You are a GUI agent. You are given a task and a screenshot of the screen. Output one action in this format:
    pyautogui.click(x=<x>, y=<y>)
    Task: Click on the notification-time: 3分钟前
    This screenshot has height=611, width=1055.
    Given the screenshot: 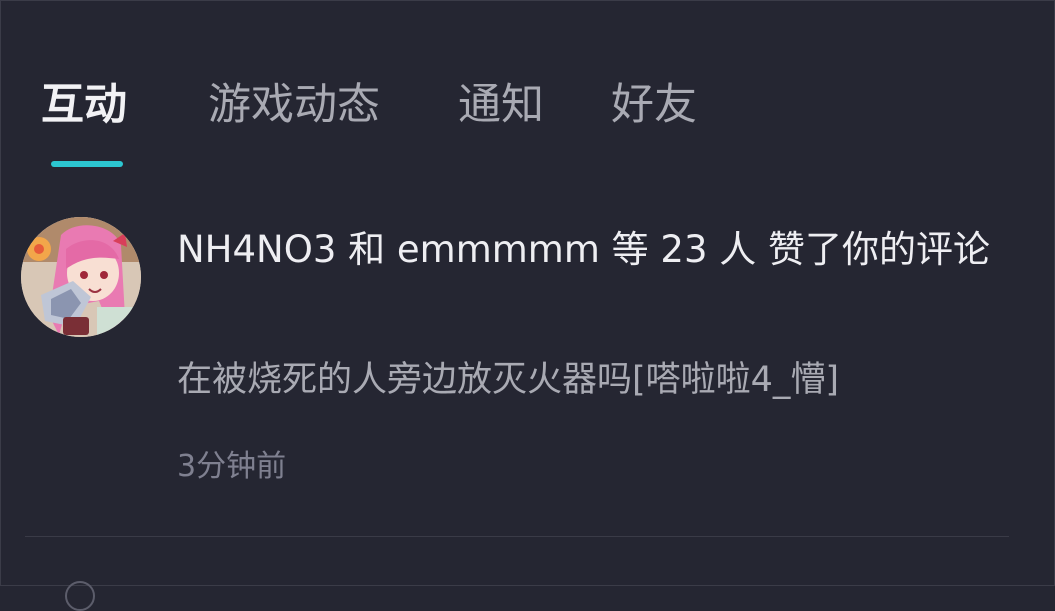 What is the action you would take?
    pyautogui.click(x=232, y=466)
    